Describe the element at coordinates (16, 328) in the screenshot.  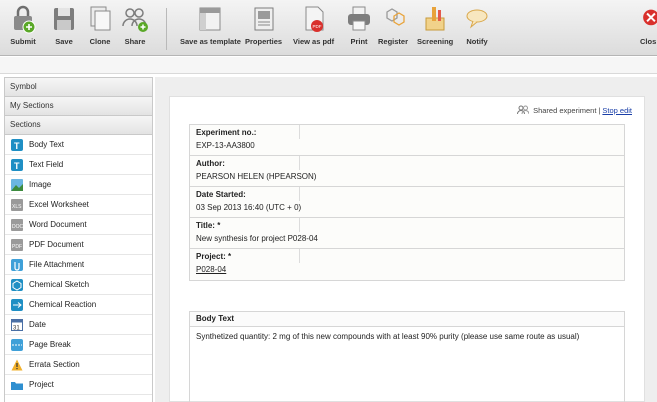
I see `svg-text: 31` at that location.